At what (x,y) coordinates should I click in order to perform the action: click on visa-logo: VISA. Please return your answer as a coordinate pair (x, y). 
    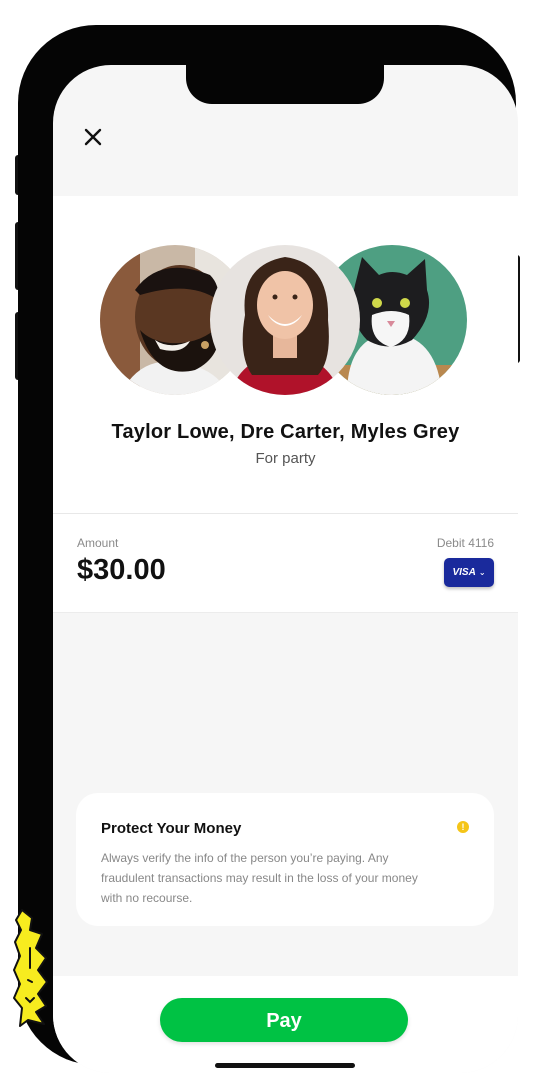
    Looking at the image, I should click on (464, 572).